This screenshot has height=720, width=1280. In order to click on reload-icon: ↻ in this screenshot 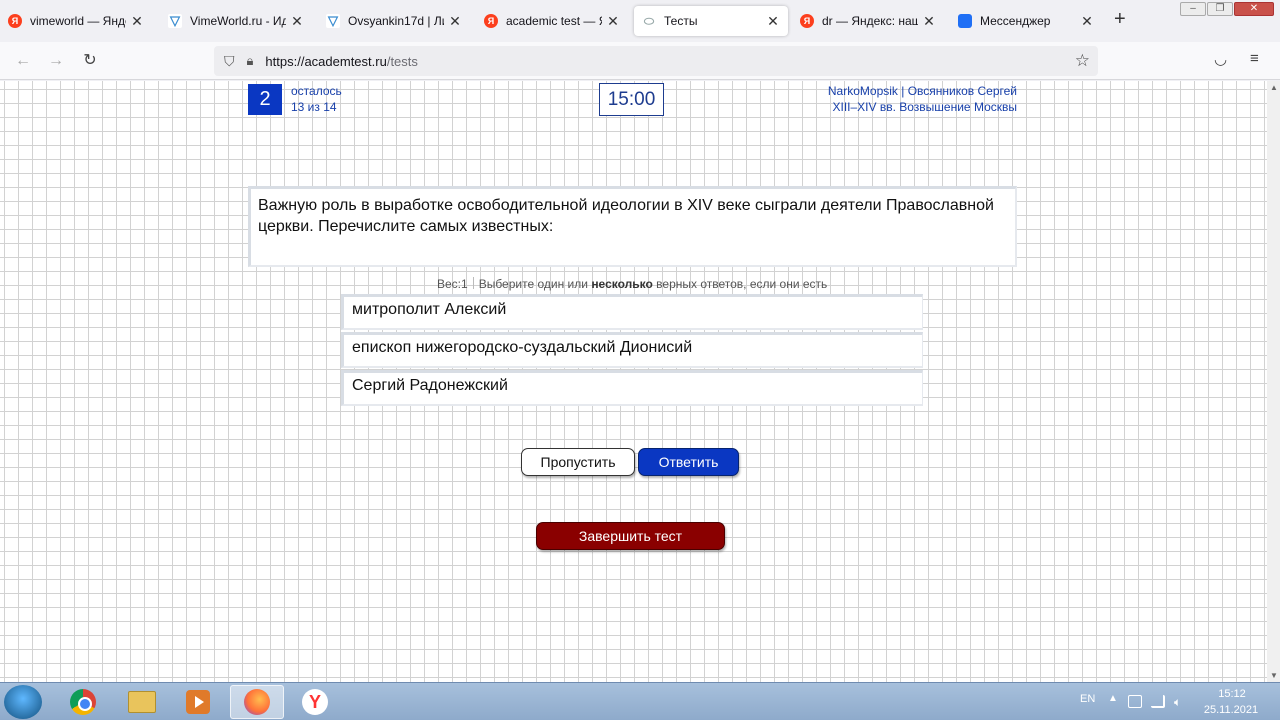, I will do `click(90, 61)`.